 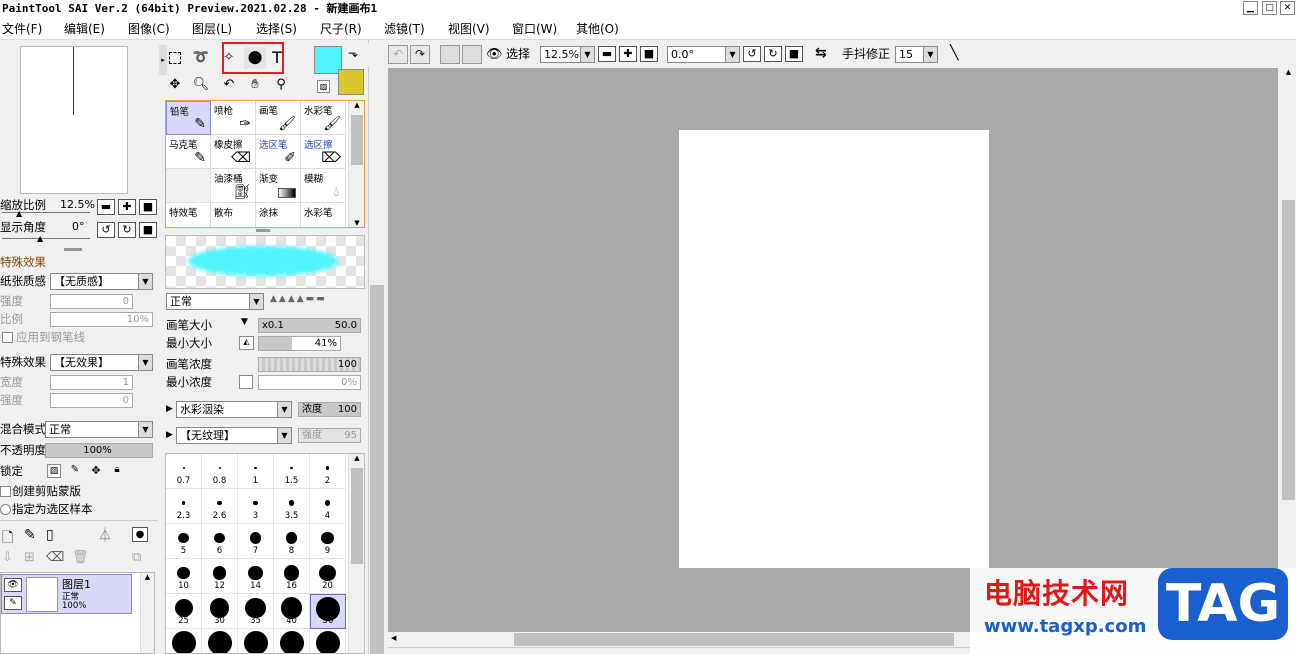 I want to click on rotate-left-button: ↺, so click(x=106, y=230).